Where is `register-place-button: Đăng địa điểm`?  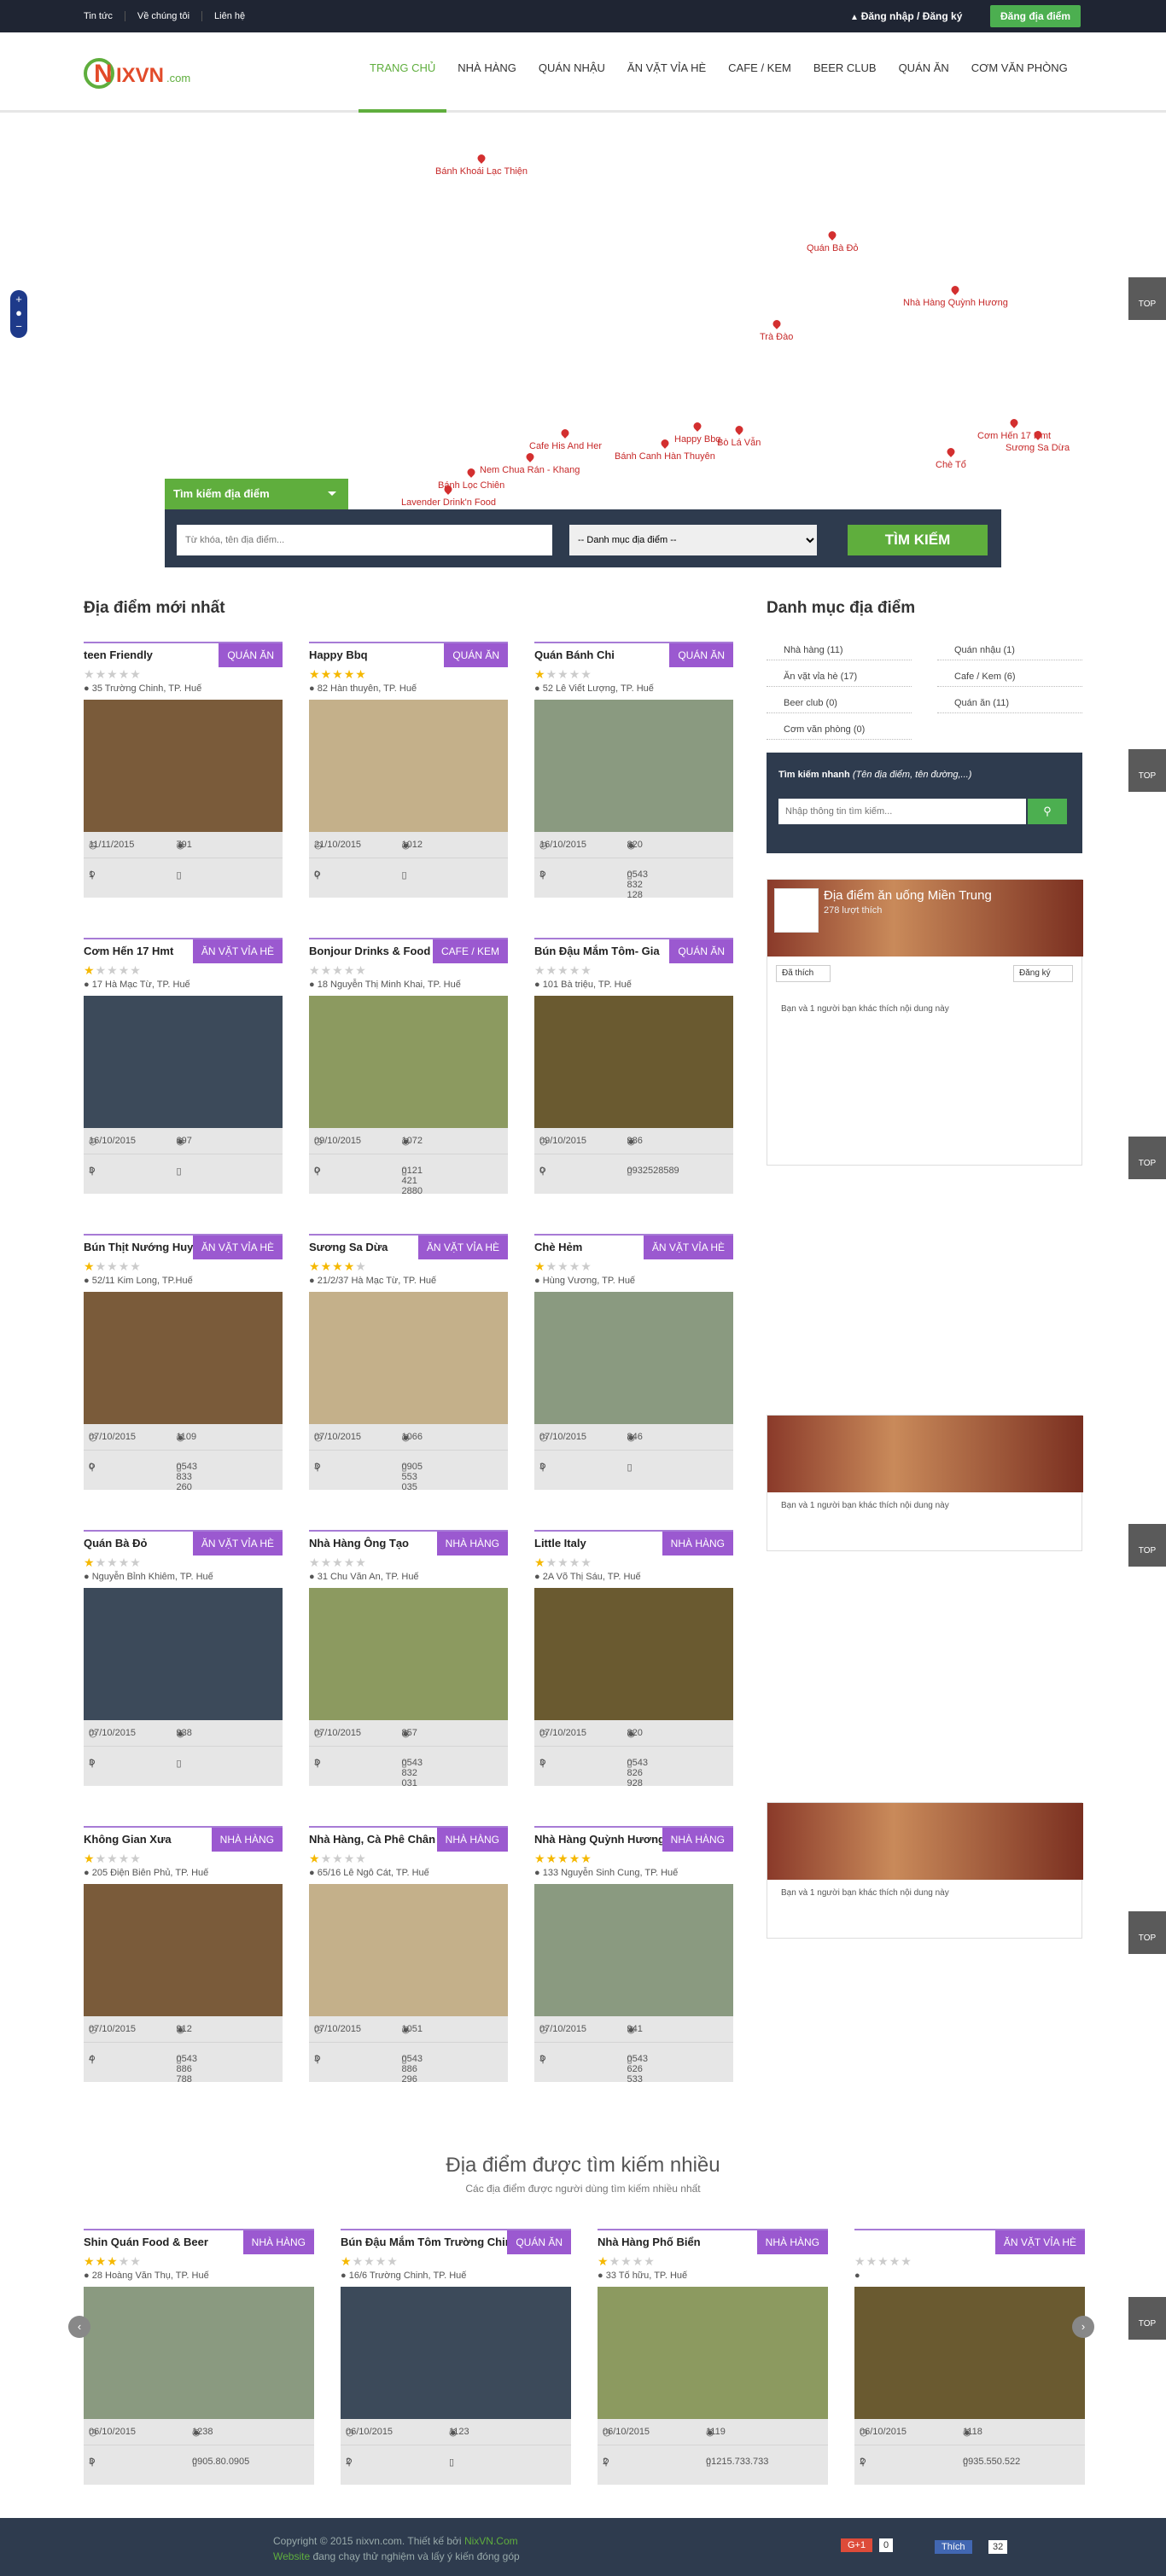
register-place-button: Đăng địa điểm is located at coordinates (1035, 16).